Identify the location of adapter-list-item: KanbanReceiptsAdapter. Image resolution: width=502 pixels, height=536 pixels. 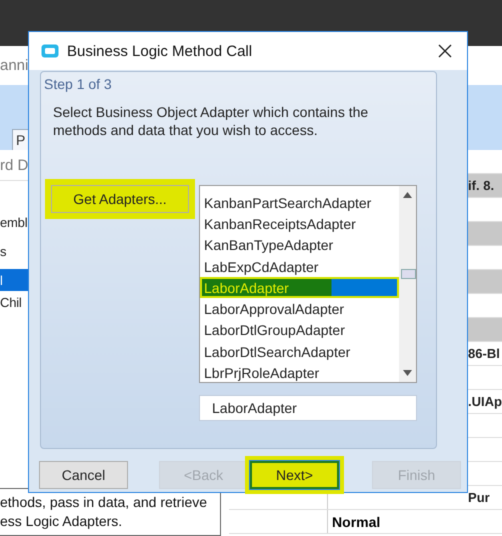
(299, 224).